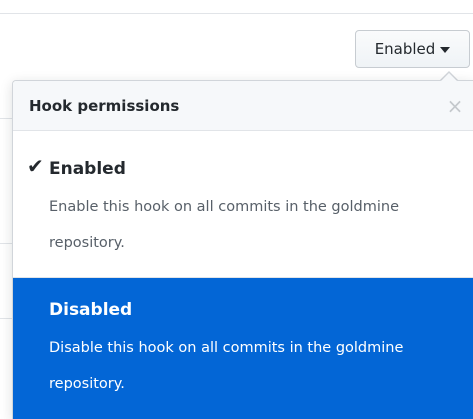  I want to click on hook-status-dropdown-button: Enabled, so click(412, 49).